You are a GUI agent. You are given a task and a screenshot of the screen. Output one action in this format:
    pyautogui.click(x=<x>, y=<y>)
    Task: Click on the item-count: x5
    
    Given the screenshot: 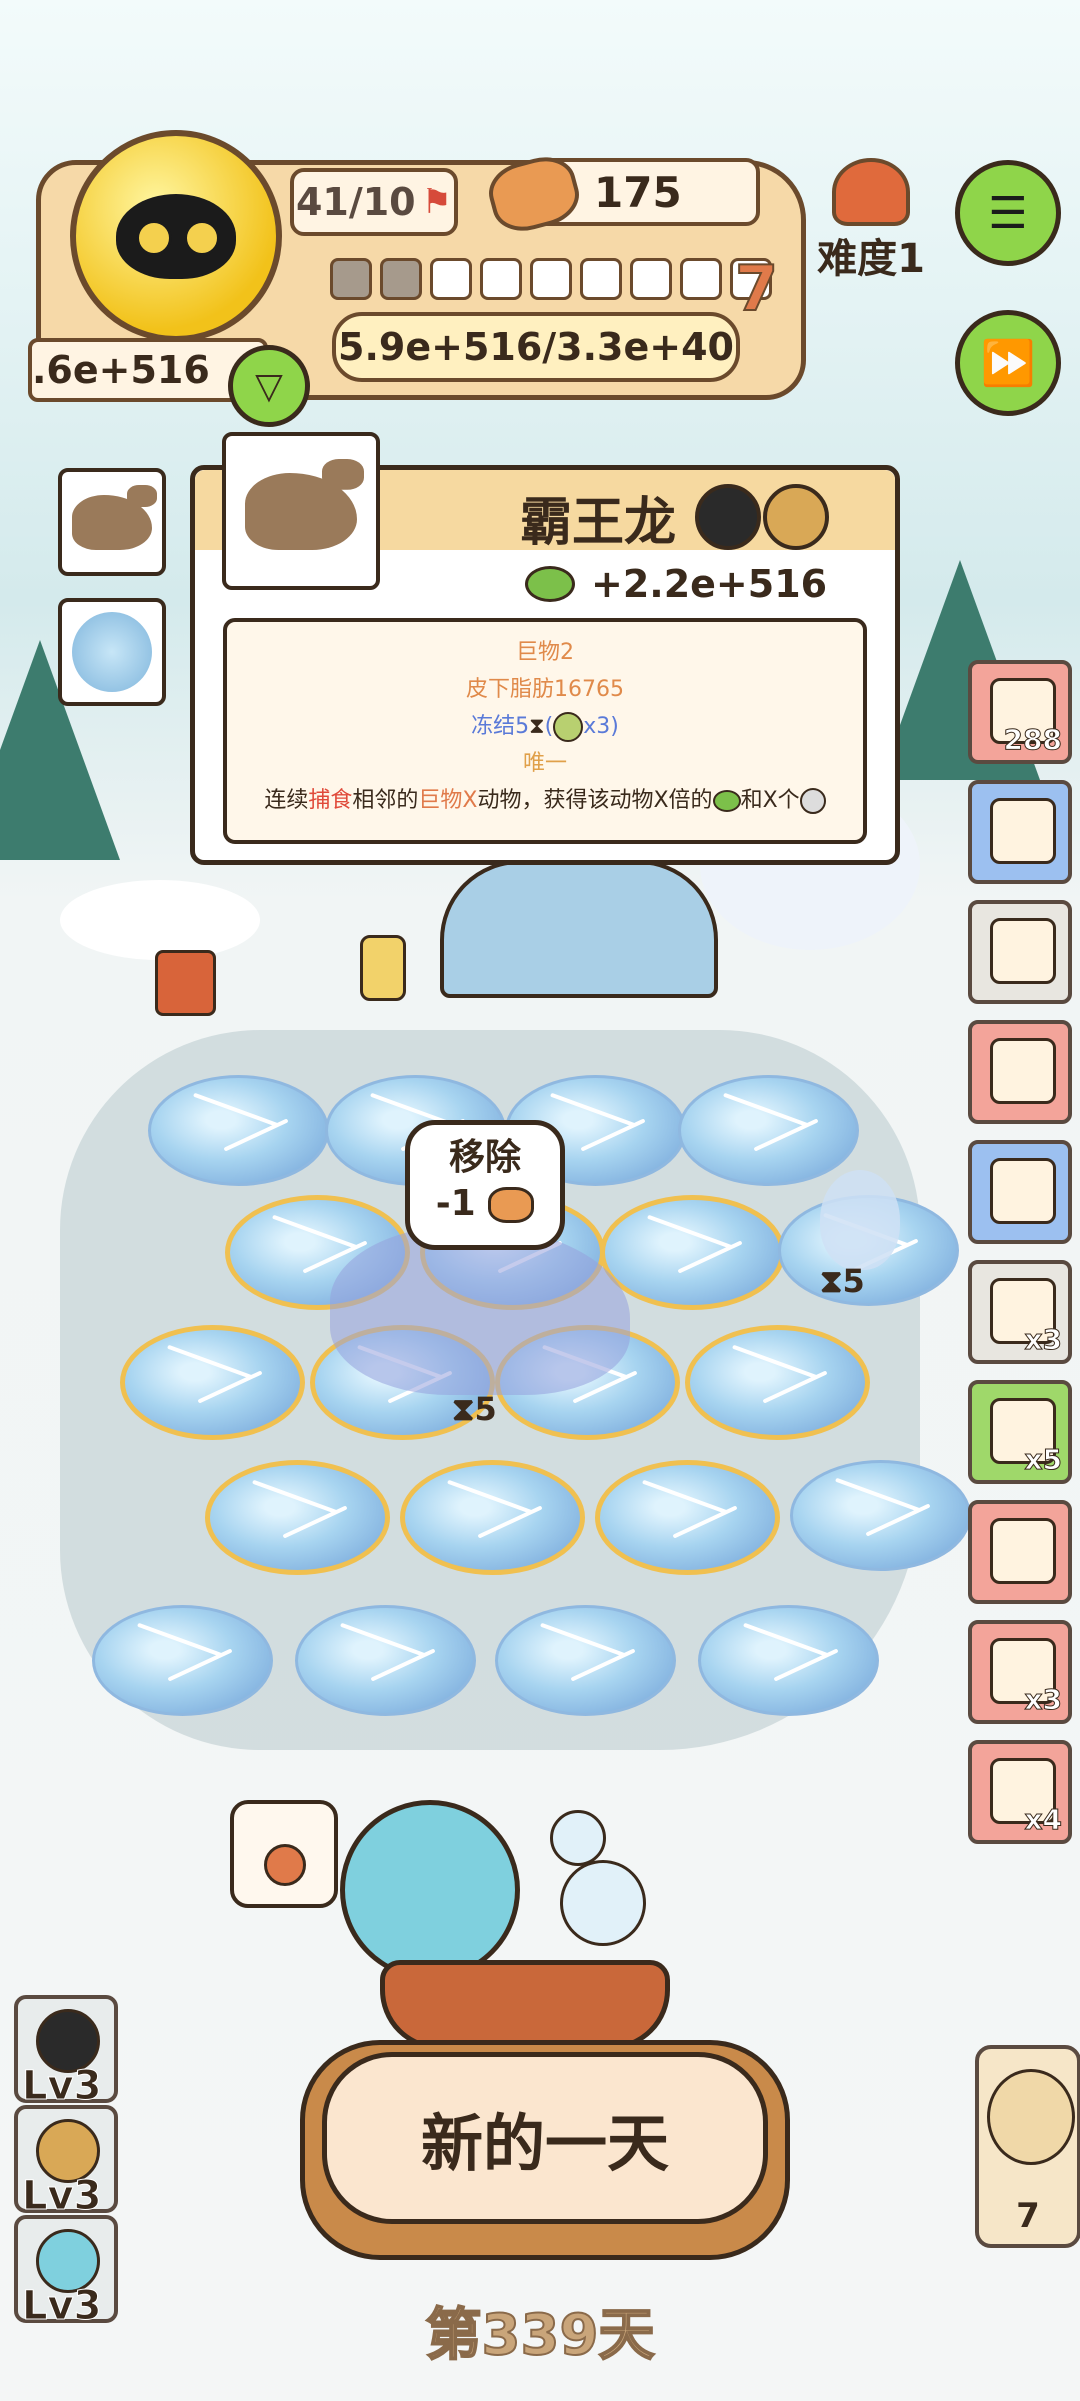 What is the action you would take?
    pyautogui.click(x=1043, y=1460)
    